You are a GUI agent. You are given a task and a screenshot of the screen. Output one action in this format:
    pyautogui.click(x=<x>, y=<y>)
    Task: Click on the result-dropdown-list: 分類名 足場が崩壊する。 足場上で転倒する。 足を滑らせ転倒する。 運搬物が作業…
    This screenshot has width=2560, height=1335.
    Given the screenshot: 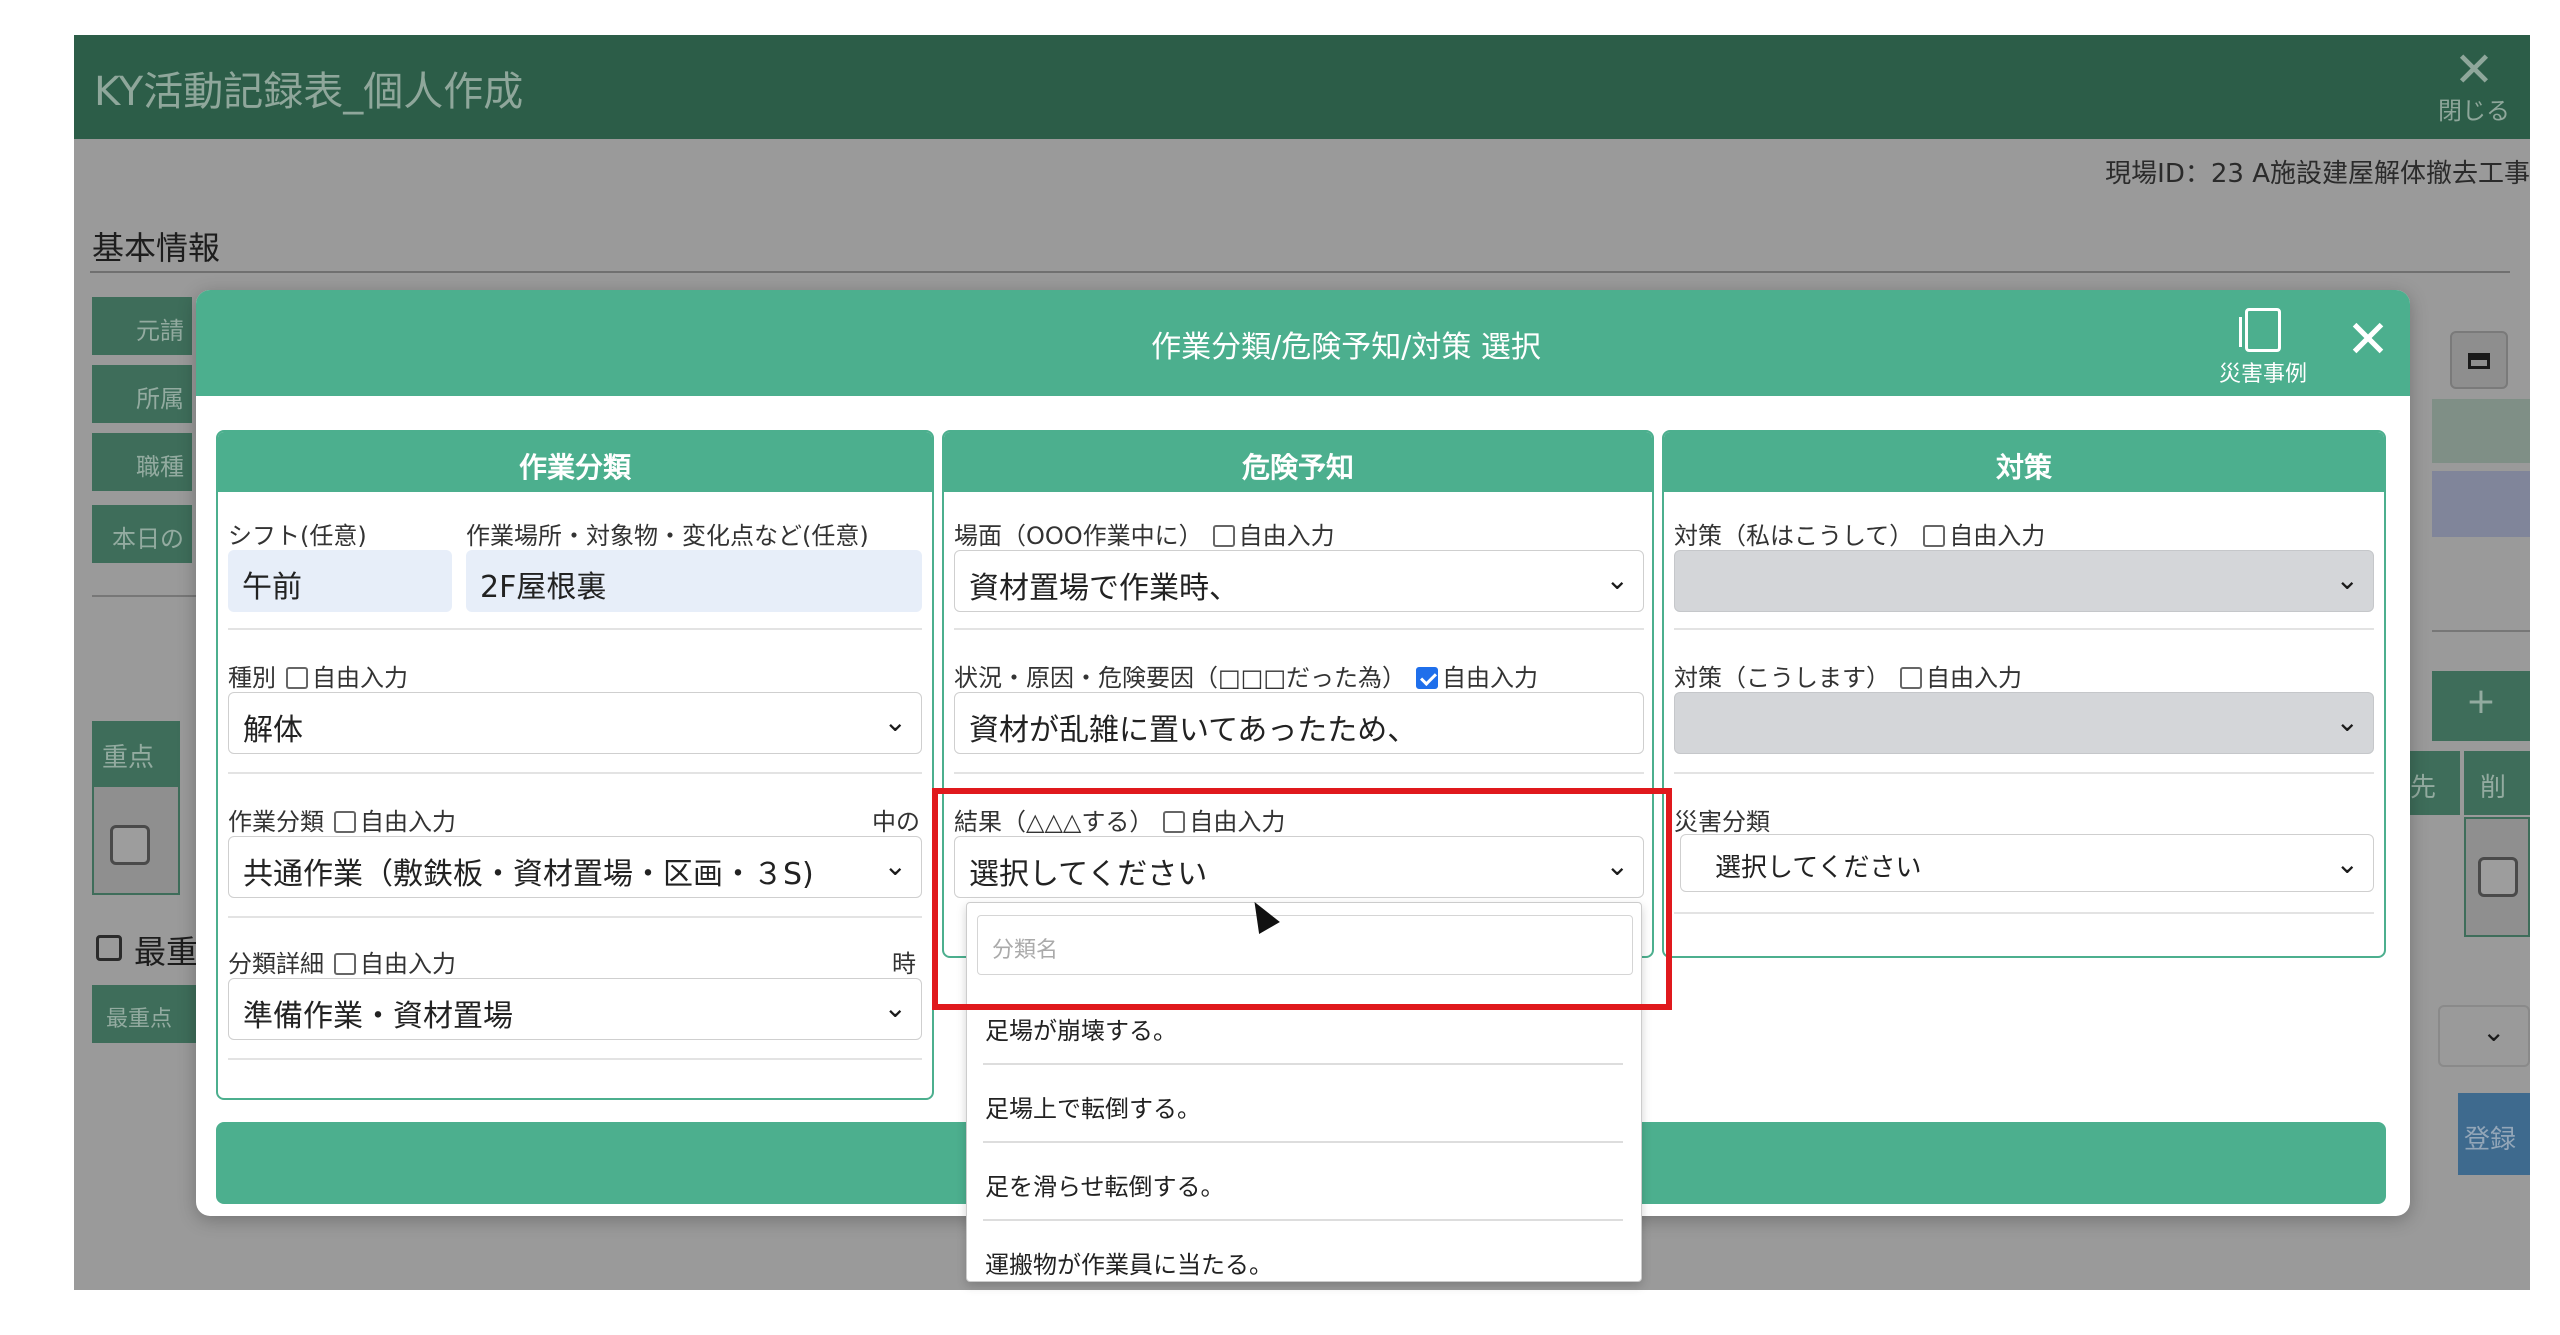 What is the action you would take?
    pyautogui.click(x=1304, y=1092)
    